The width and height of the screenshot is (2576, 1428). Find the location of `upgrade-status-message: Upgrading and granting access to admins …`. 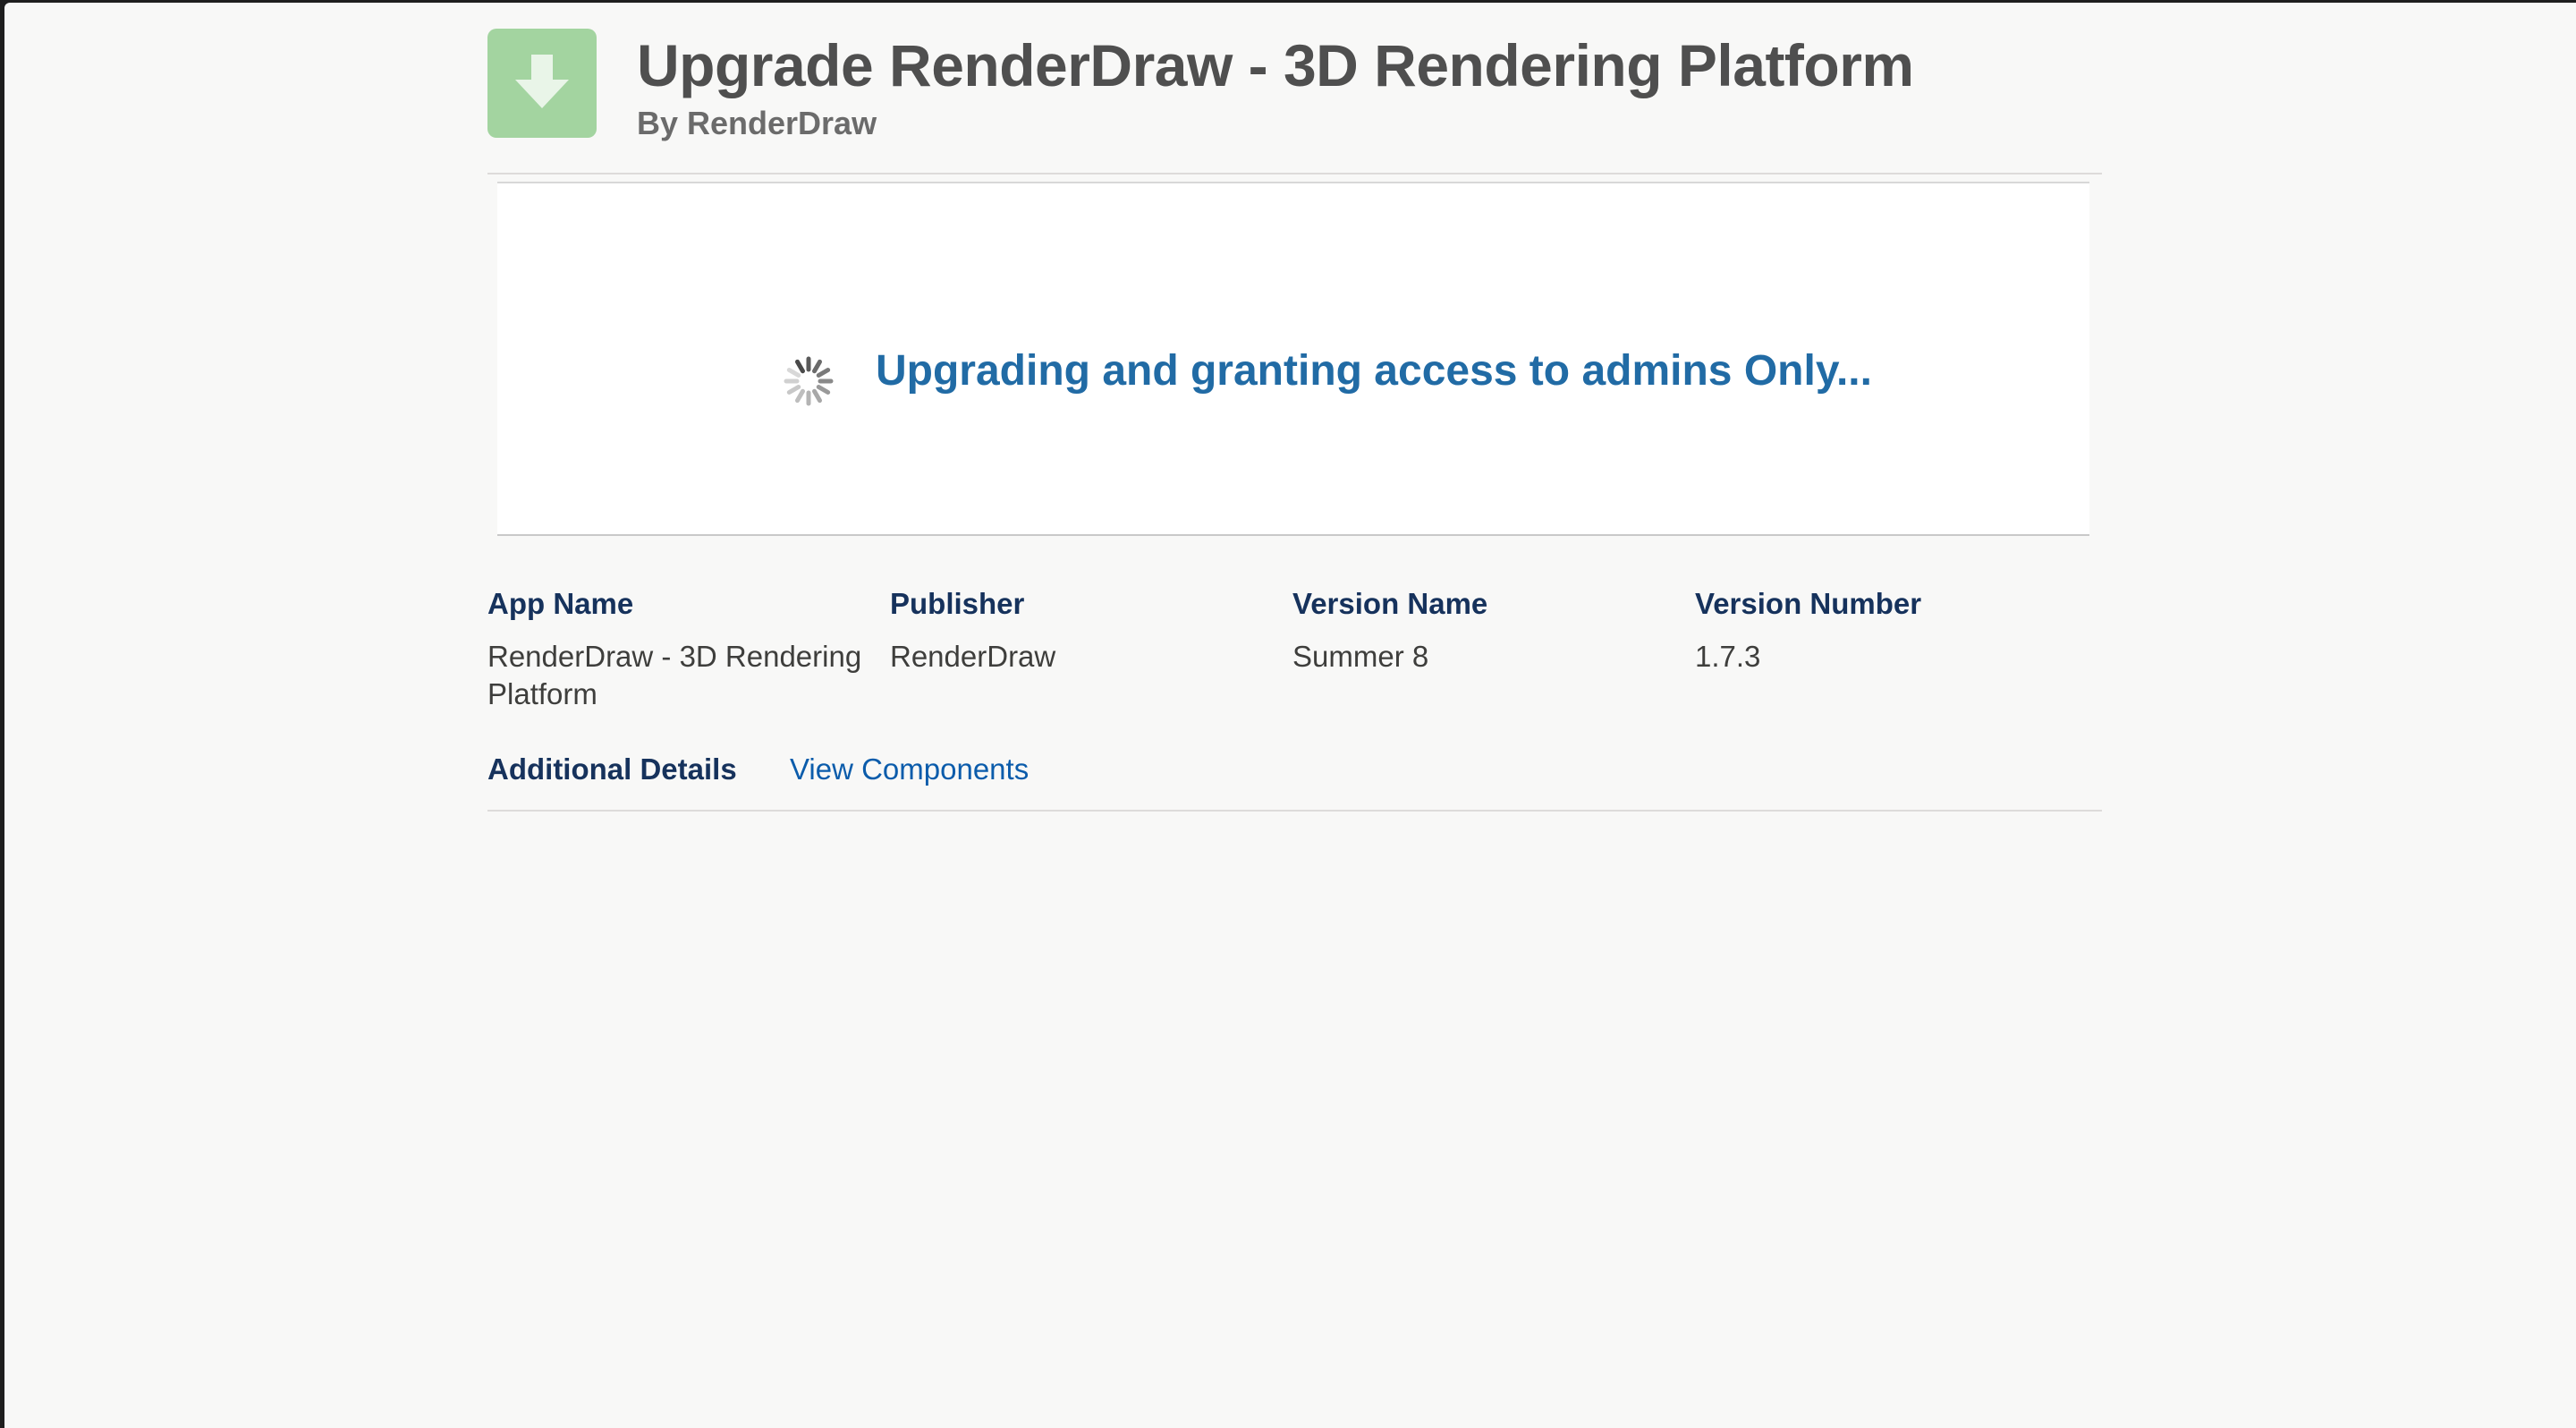

upgrade-status-message: Upgrading and granting access to admins … is located at coordinates (1374, 371).